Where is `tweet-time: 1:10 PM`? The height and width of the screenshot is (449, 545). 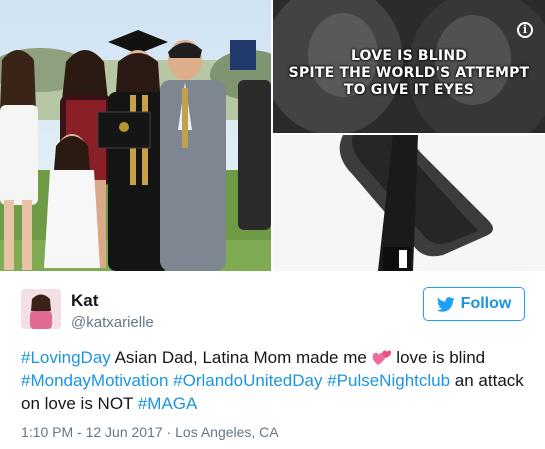
tweet-time: 1:10 PM is located at coordinates (47, 432).